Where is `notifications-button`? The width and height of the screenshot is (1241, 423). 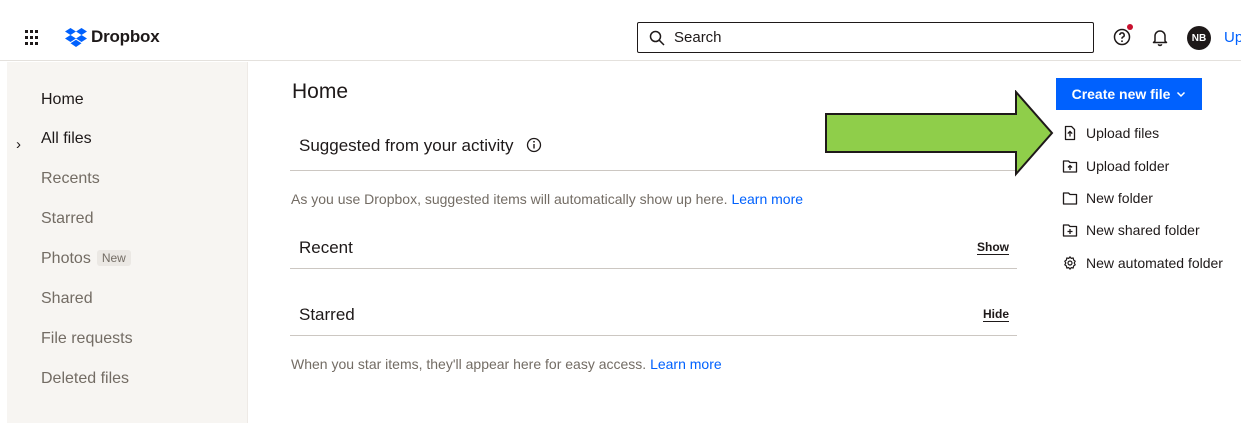
notifications-button is located at coordinates (1160, 37).